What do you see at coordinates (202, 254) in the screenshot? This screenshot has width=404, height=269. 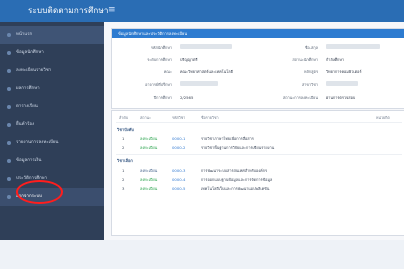 I see `bottom-page-area` at bounding box center [202, 254].